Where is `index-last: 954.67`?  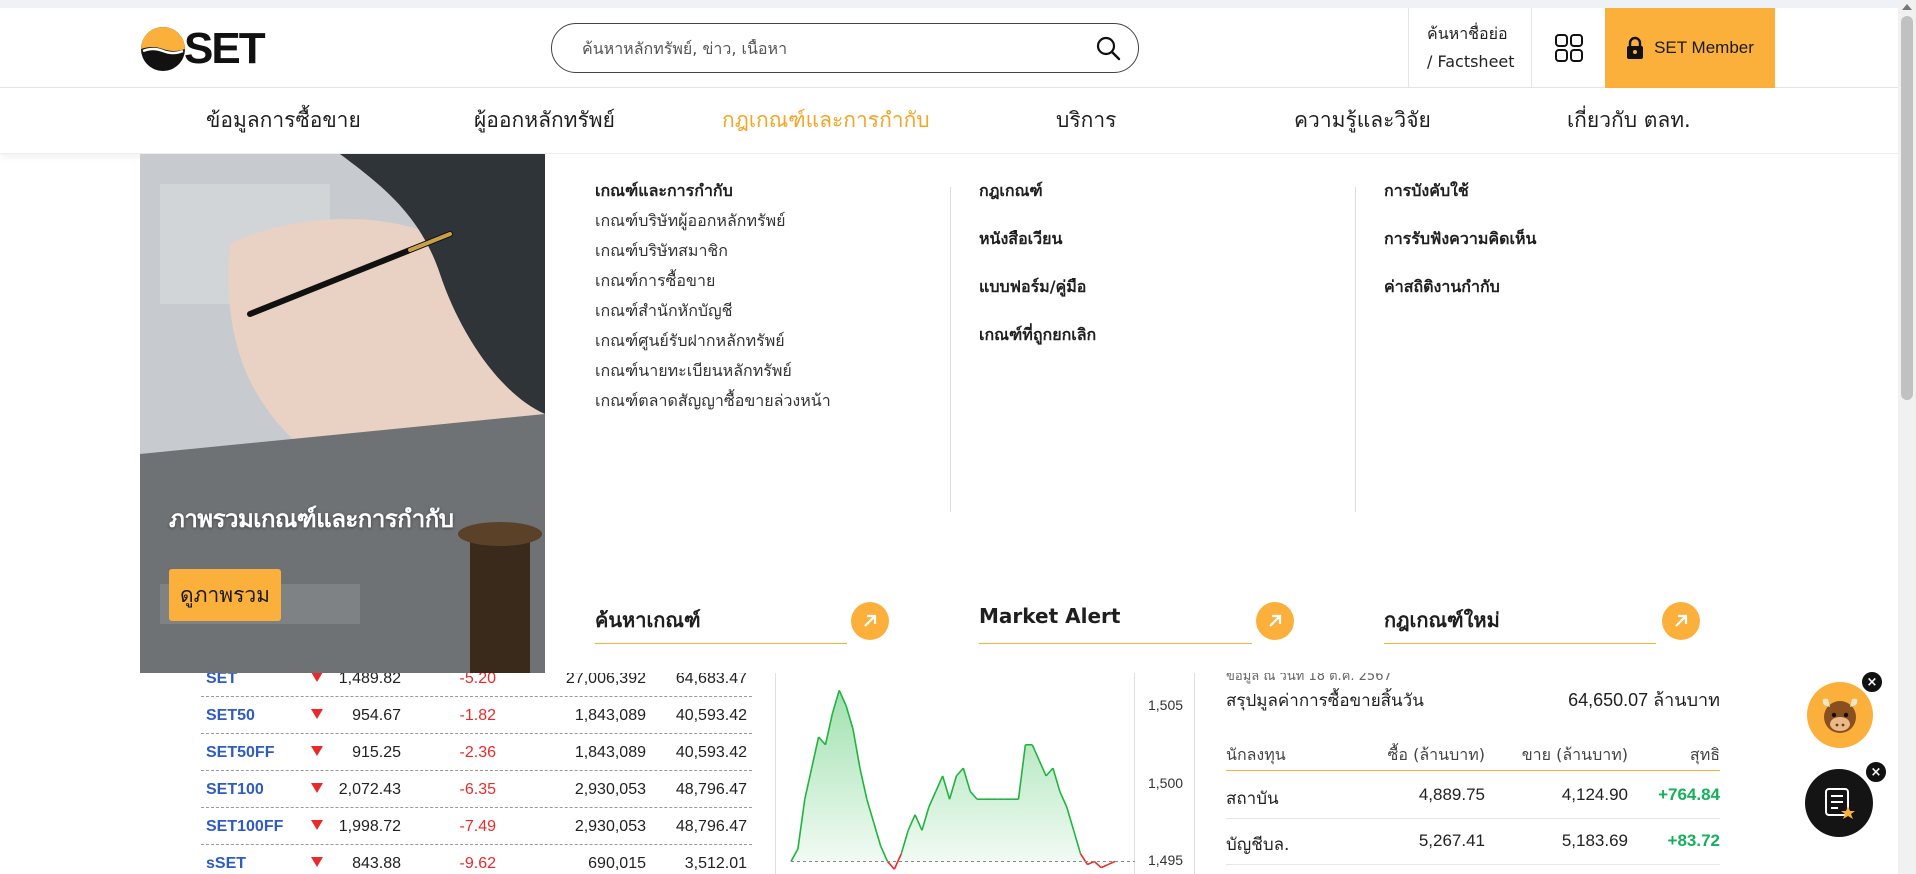 index-last: 954.67 is located at coordinates (376, 715).